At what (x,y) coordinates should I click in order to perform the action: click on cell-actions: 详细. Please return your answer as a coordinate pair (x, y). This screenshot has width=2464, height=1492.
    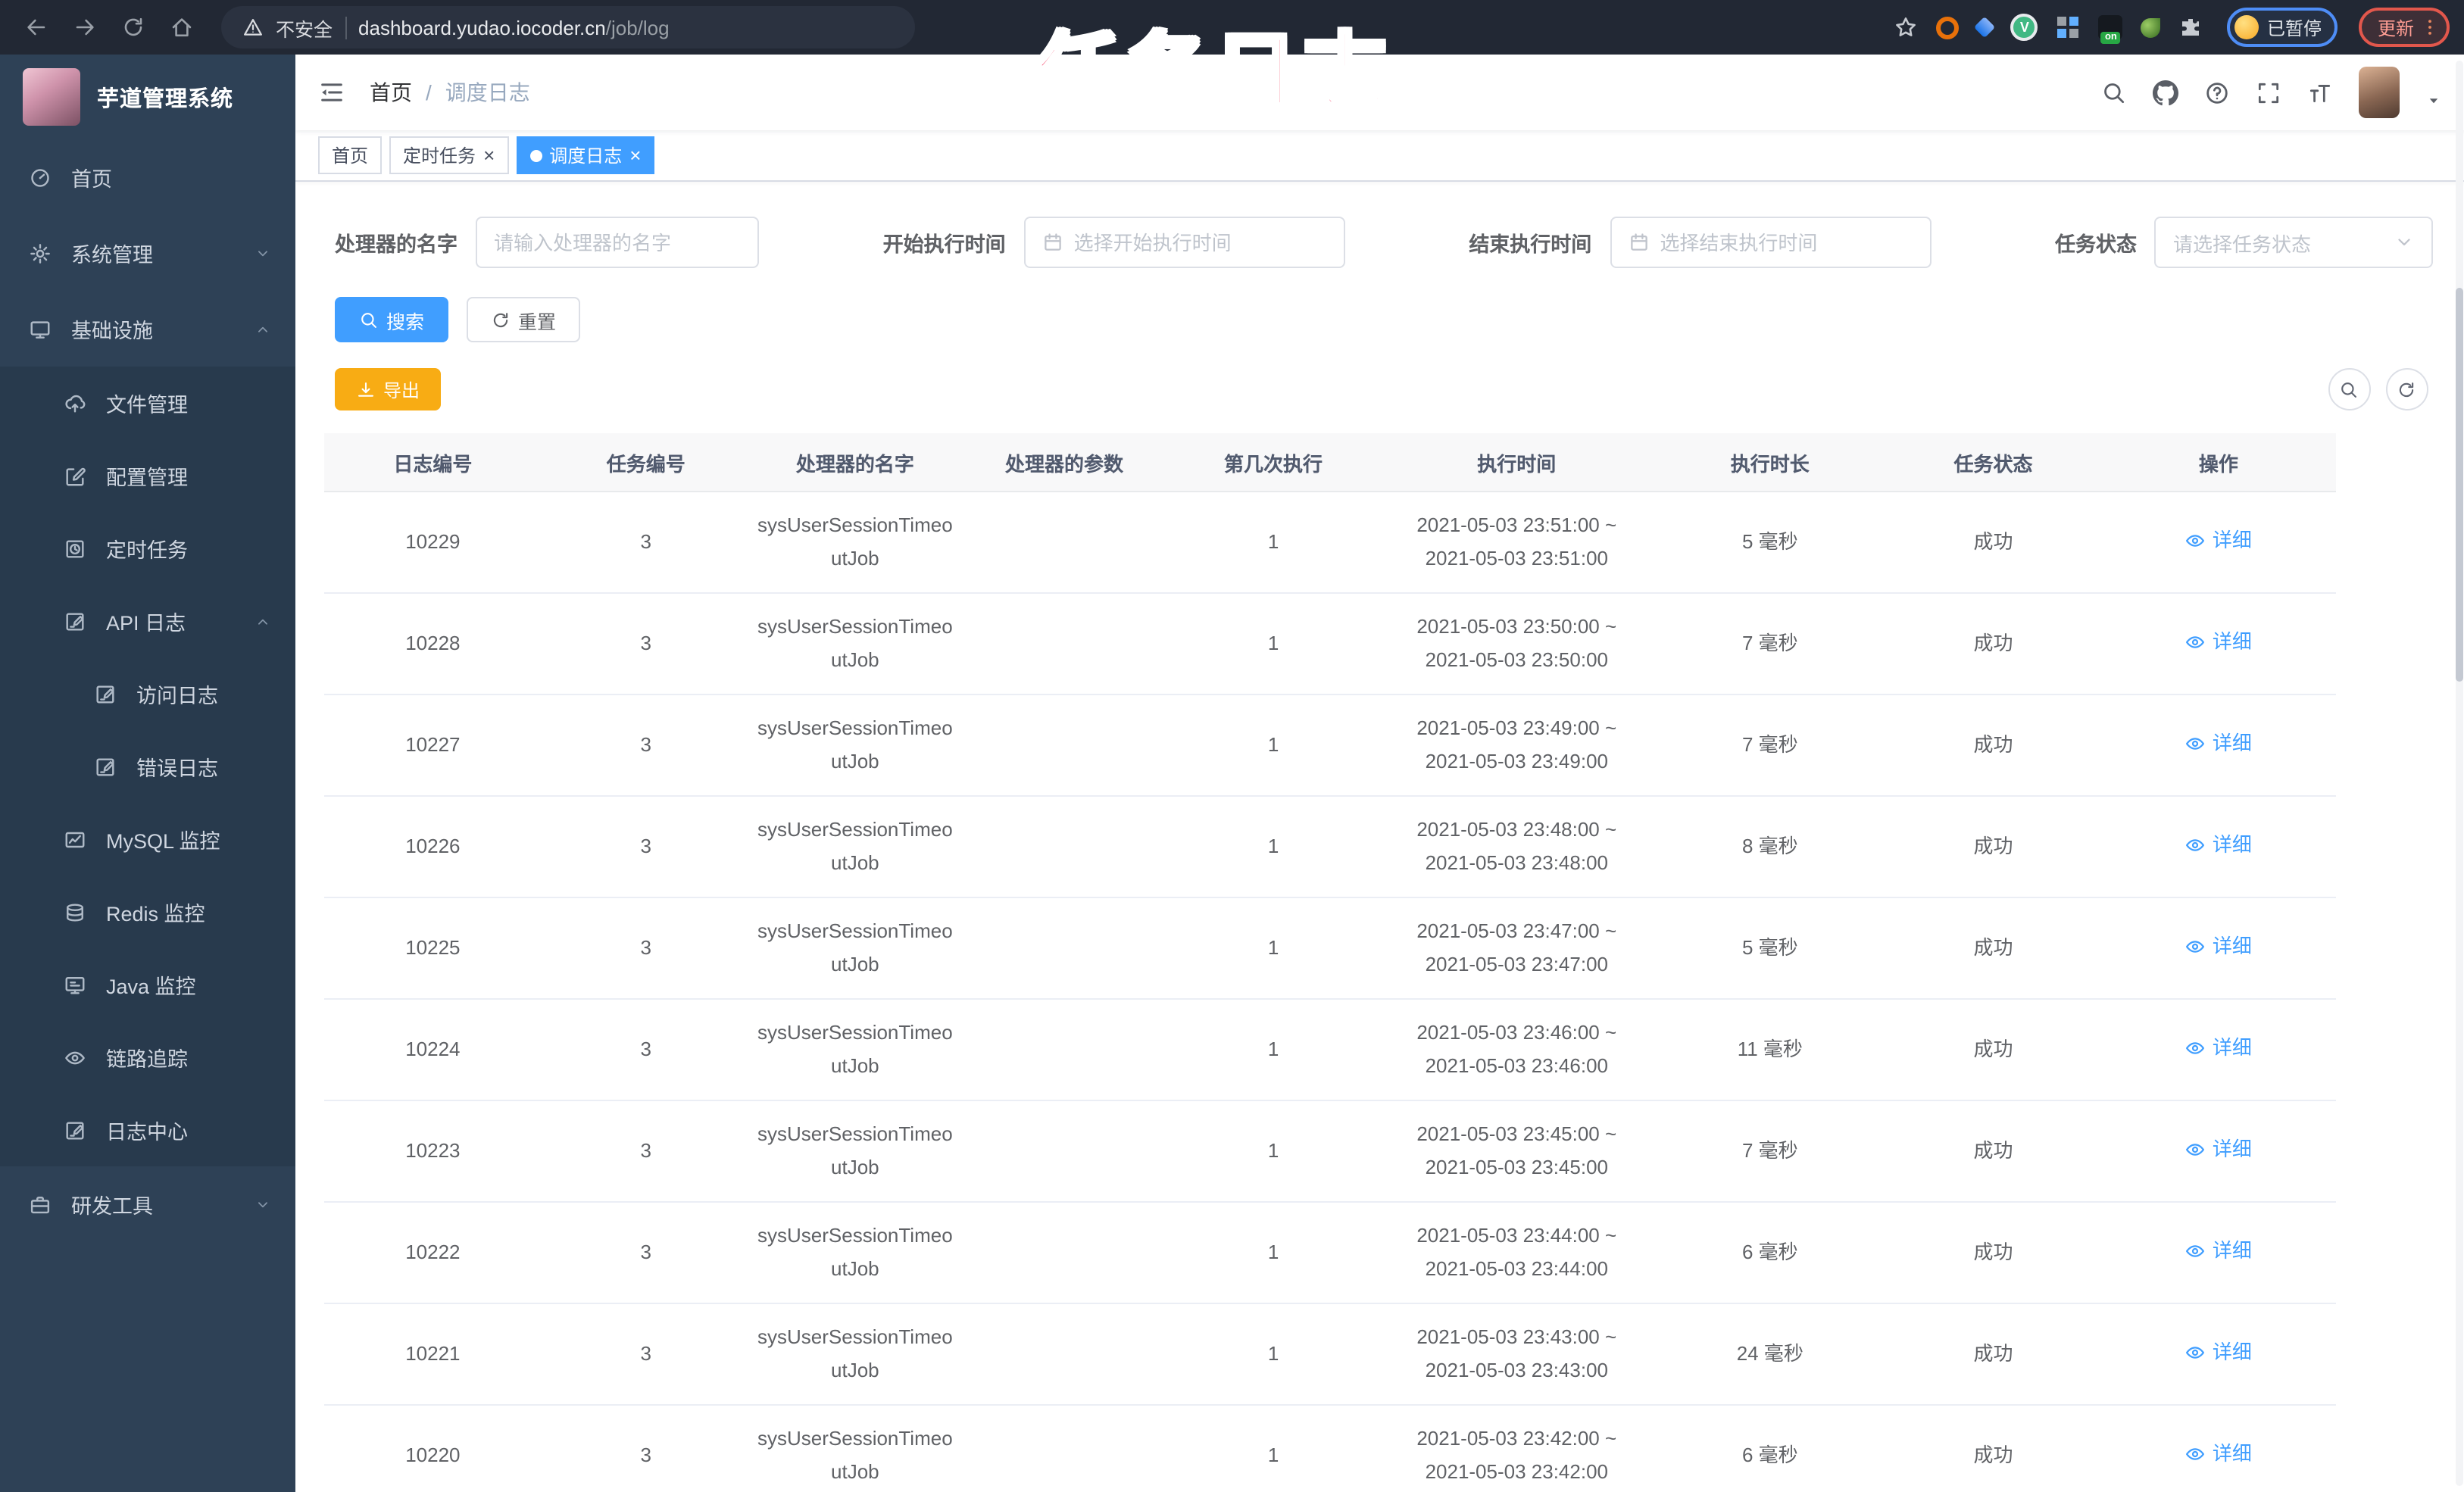
    Looking at the image, I should click on (2218, 1355).